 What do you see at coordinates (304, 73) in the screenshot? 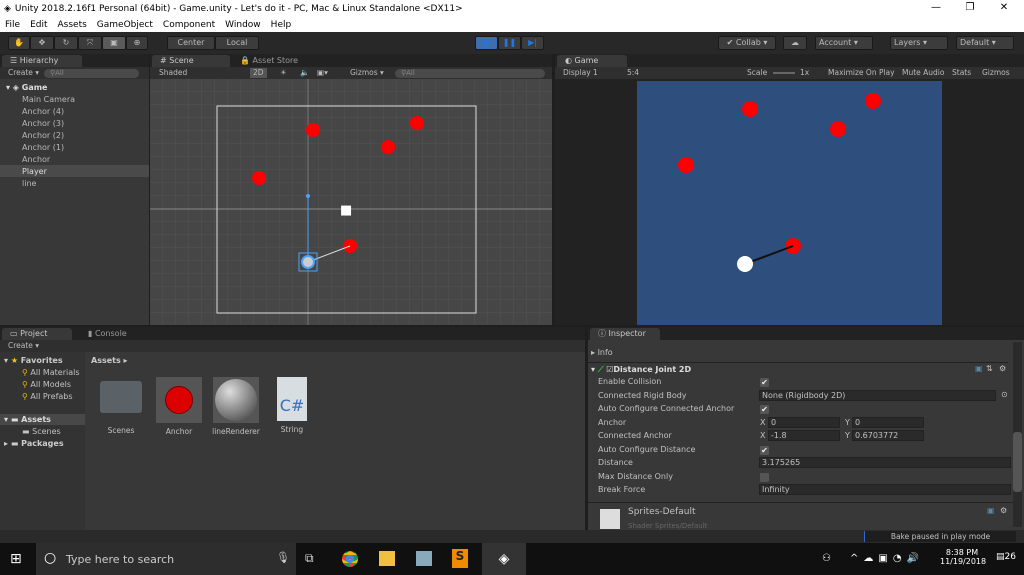
I see `audio-icon: 🔈` at bounding box center [304, 73].